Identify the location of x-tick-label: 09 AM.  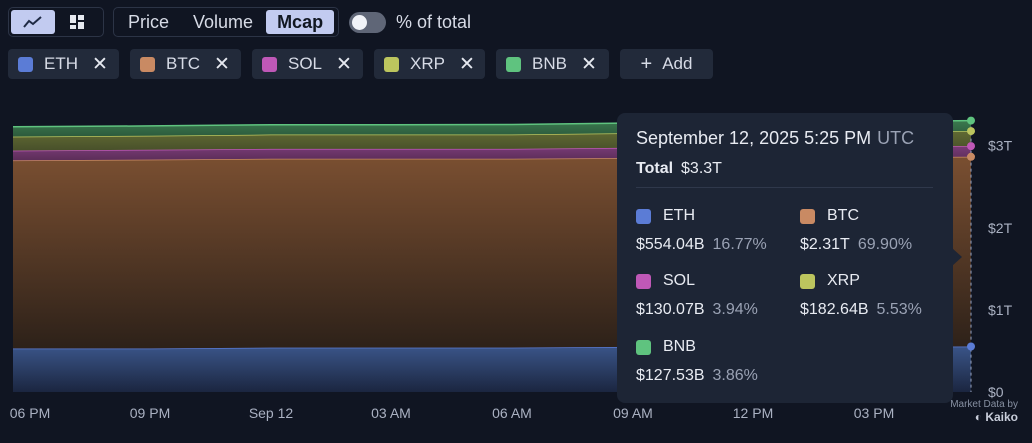
(633, 413).